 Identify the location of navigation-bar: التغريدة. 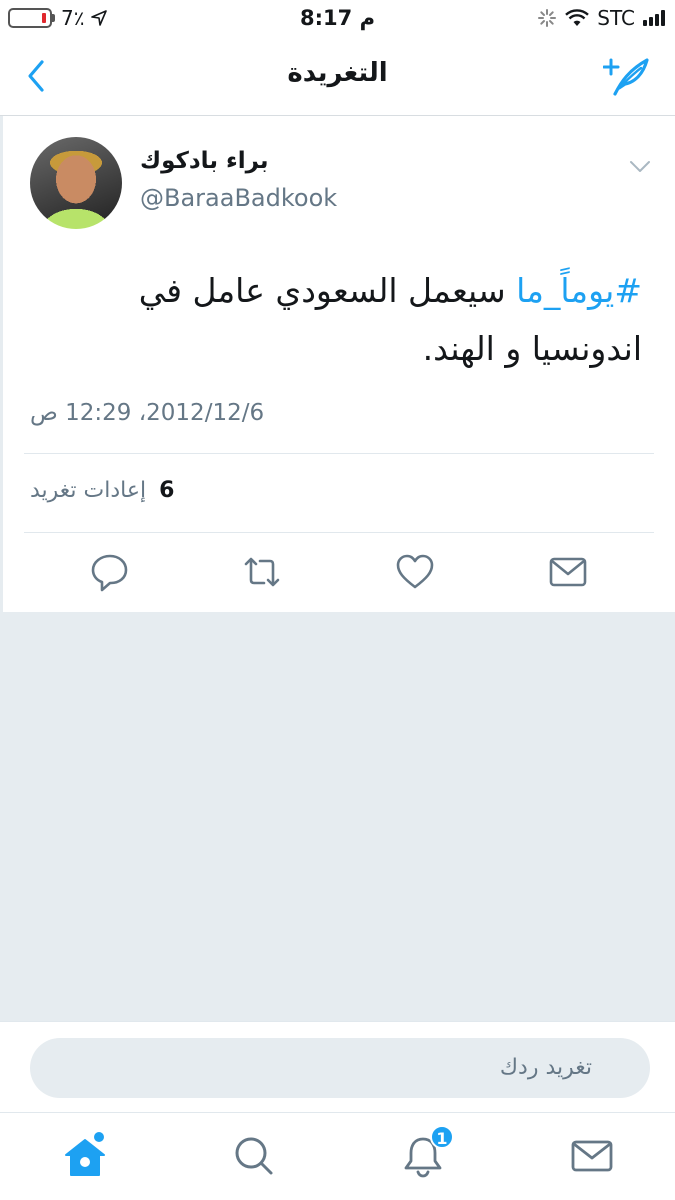
(337, 77).